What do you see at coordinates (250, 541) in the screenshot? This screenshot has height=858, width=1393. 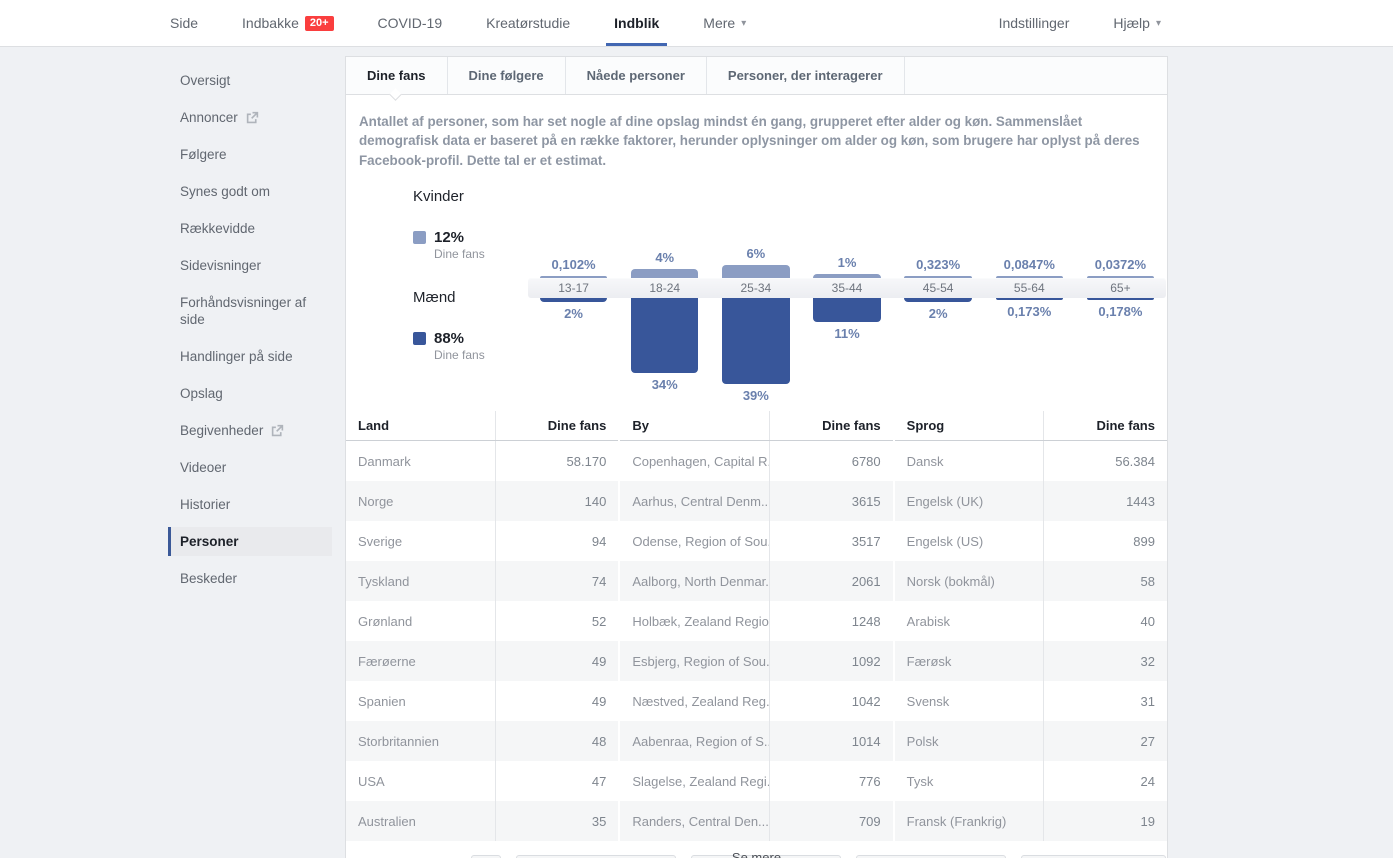 I see `sidebar-item-personer: Personer` at bounding box center [250, 541].